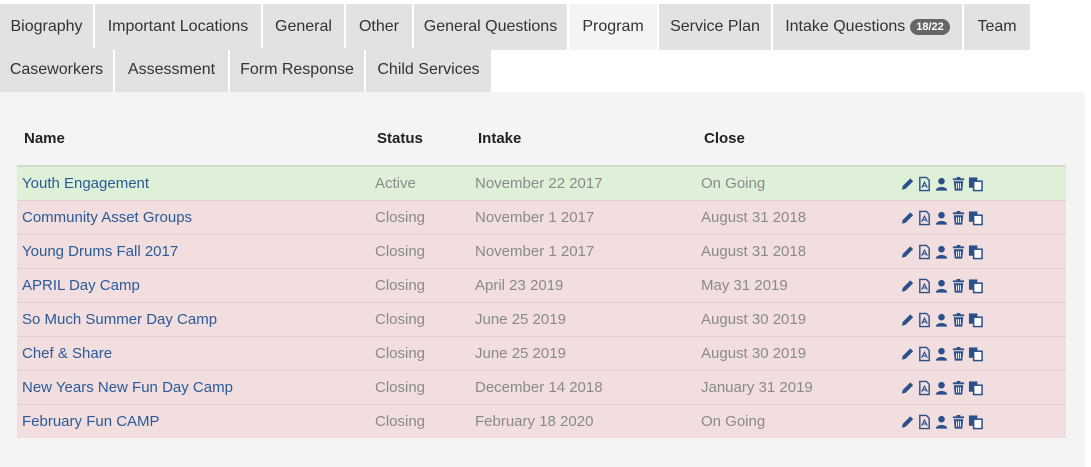  What do you see at coordinates (119, 319) in the screenshot?
I see `program-name-link: So Much Summer Day Camp` at bounding box center [119, 319].